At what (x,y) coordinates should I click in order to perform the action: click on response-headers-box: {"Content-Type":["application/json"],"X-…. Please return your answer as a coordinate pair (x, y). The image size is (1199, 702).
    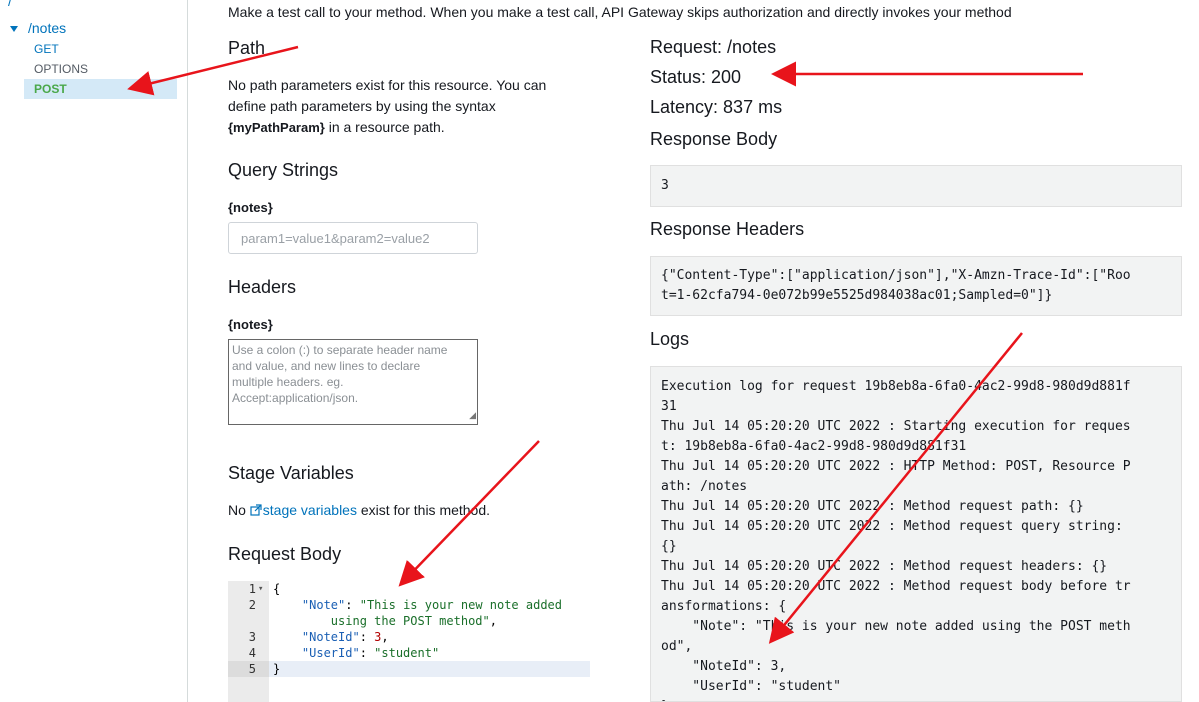
    Looking at the image, I should click on (916, 286).